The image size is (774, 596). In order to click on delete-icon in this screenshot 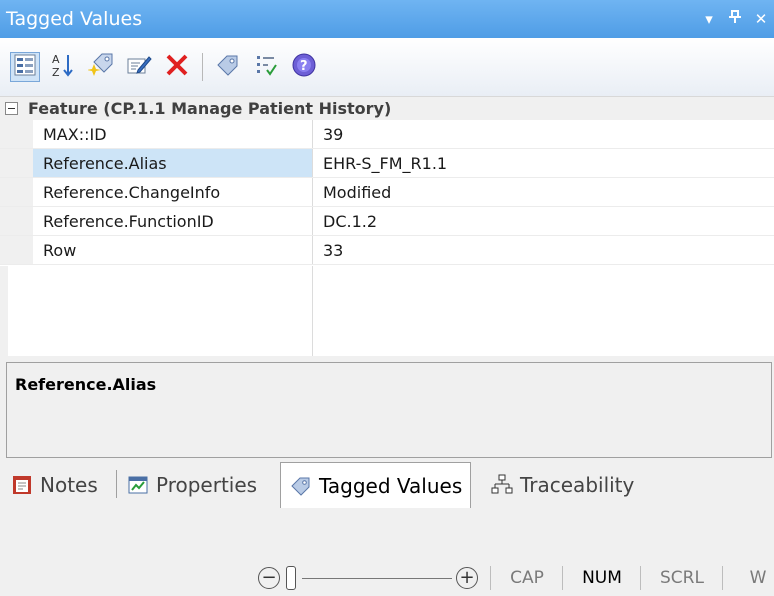, I will do `click(177, 67)`.